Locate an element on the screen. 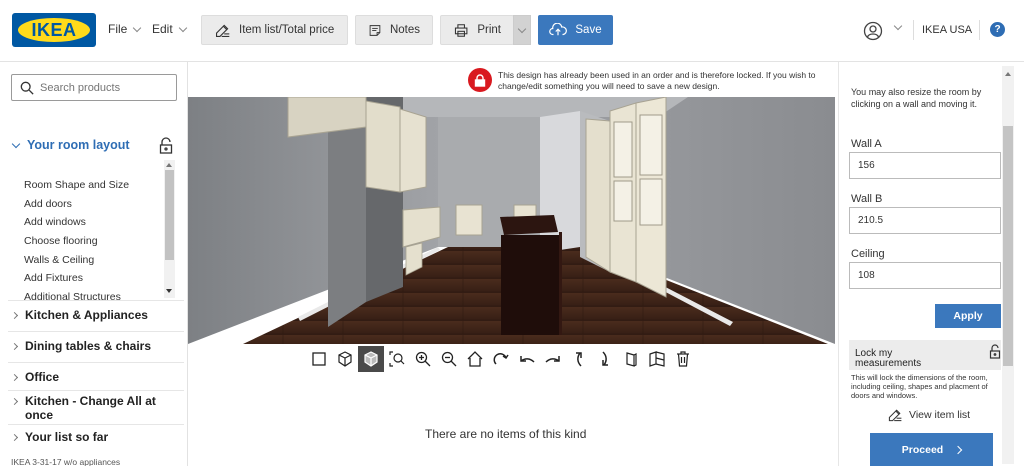 The image size is (1024, 466). rotate-right-icon is located at coordinates (501, 359).